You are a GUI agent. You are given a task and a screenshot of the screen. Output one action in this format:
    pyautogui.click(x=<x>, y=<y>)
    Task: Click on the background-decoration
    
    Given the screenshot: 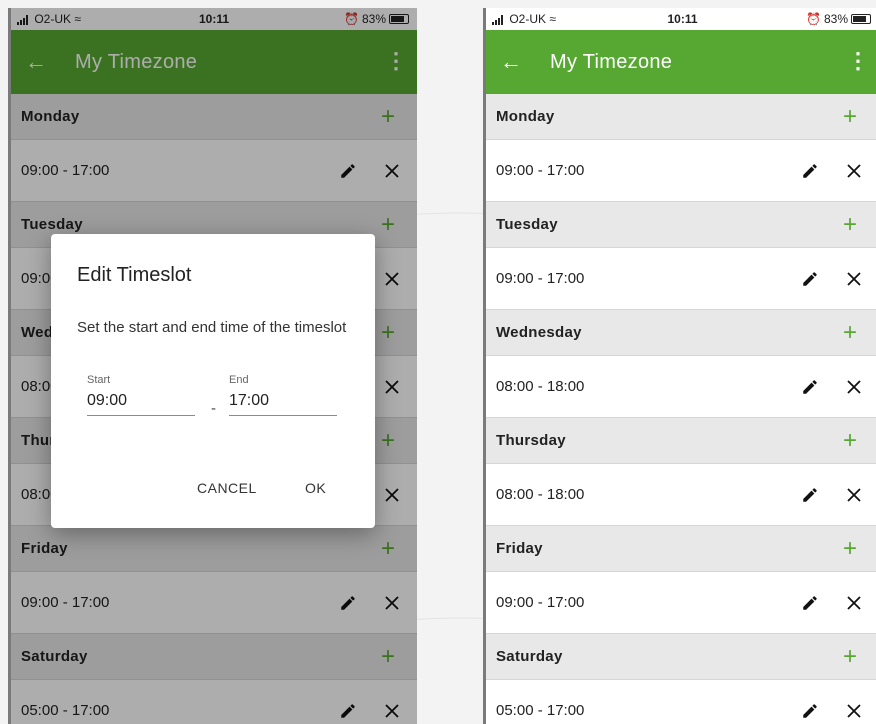 What is the action you would take?
    pyautogui.click(x=450, y=416)
    